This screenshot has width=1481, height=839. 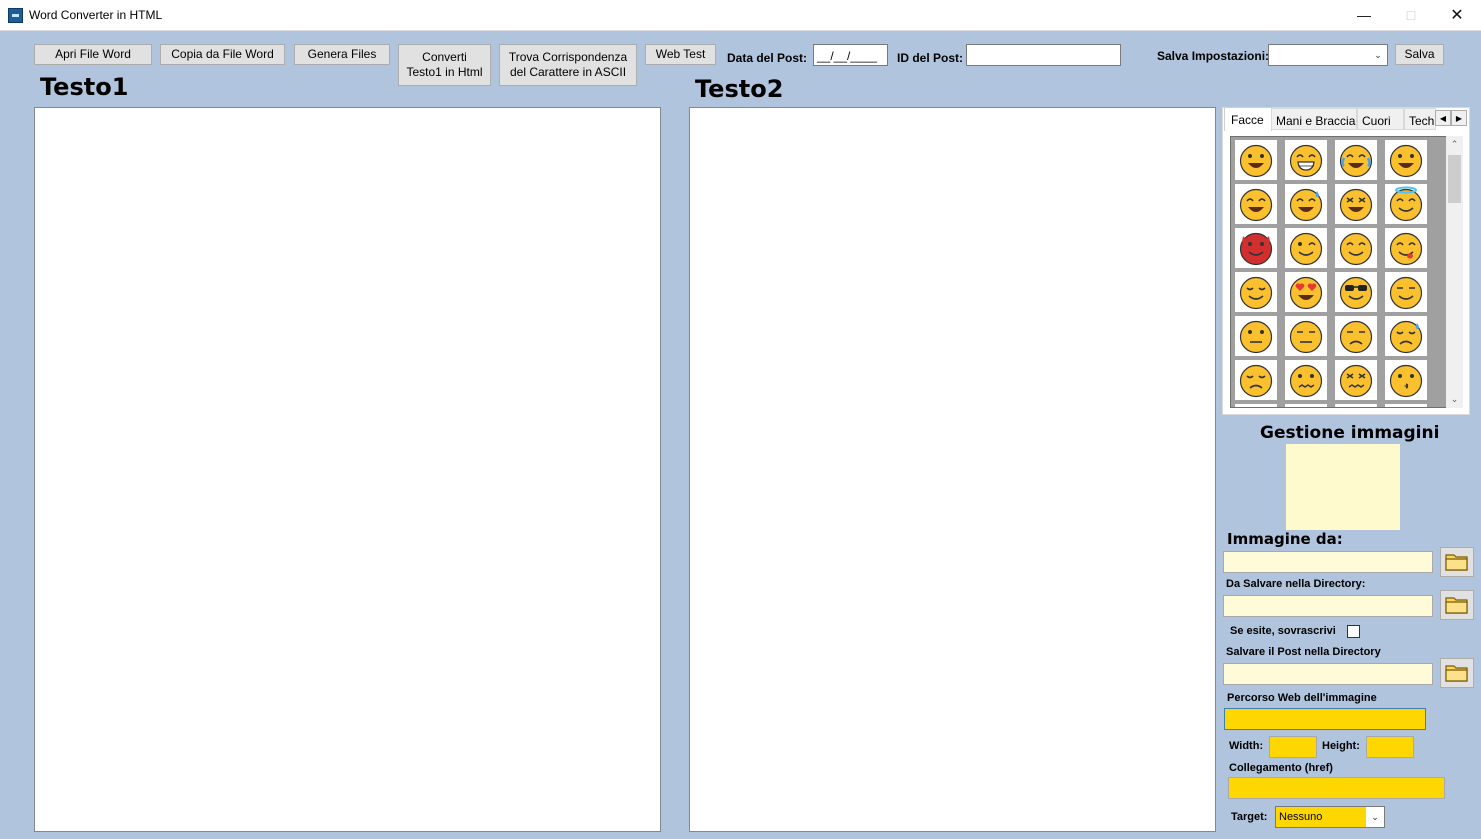 What do you see at coordinates (222, 54) in the screenshot?
I see `copy-word-button: Copia da File Word` at bounding box center [222, 54].